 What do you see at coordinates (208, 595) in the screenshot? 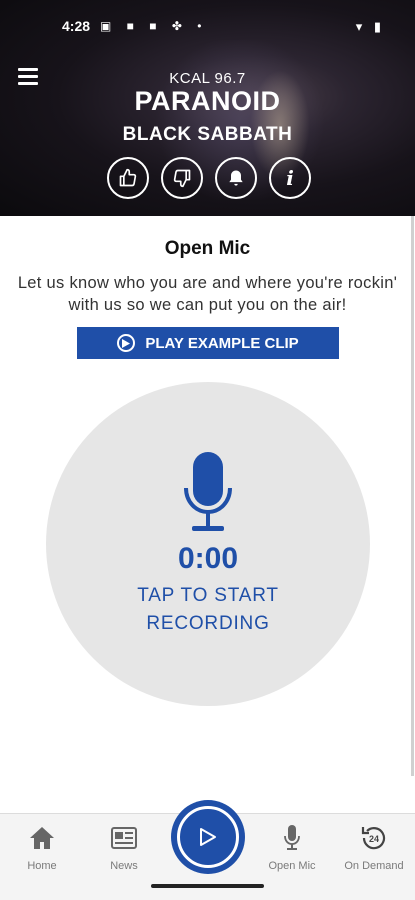
I see `tap-text-line-1: TAP TO START` at bounding box center [208, 595].